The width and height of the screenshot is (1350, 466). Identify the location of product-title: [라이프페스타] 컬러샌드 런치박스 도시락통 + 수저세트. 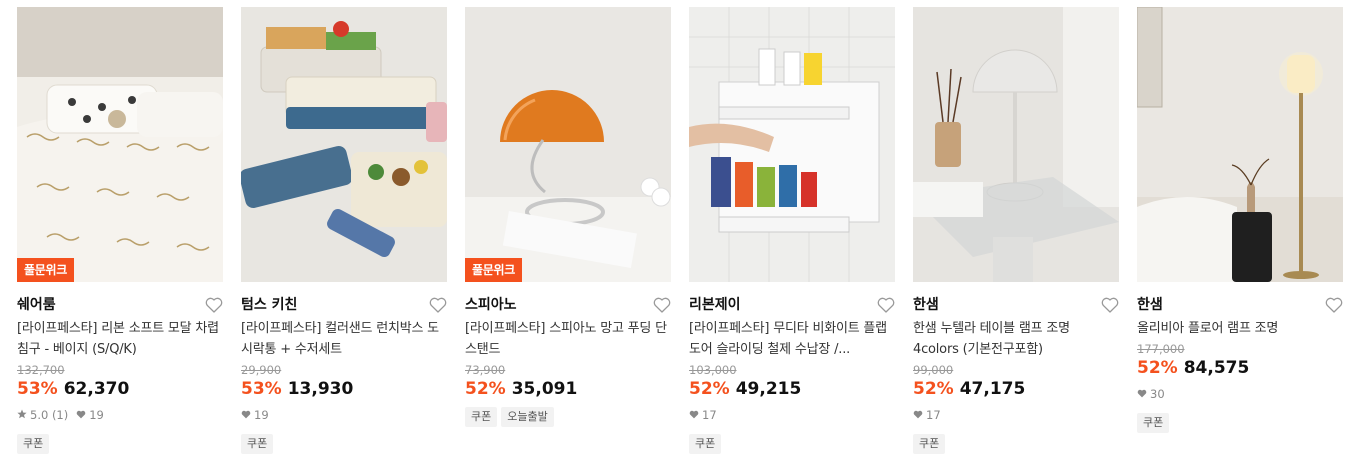
(344, 339).